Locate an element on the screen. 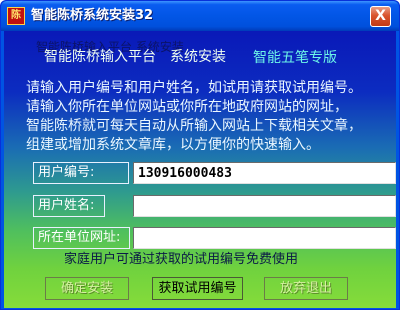  instruction-line: 请输入你所在单位网站或你所在地政府网站的网址， is located at coordinates (187, 107).